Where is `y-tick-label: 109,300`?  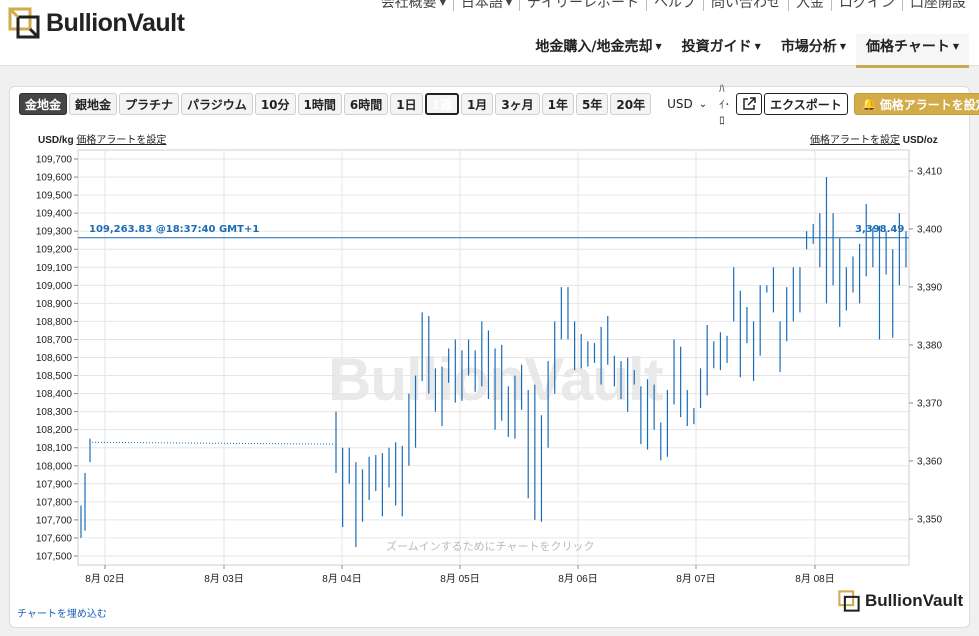 y-tick-label: 109,300 is located at coordinates (54, 232).